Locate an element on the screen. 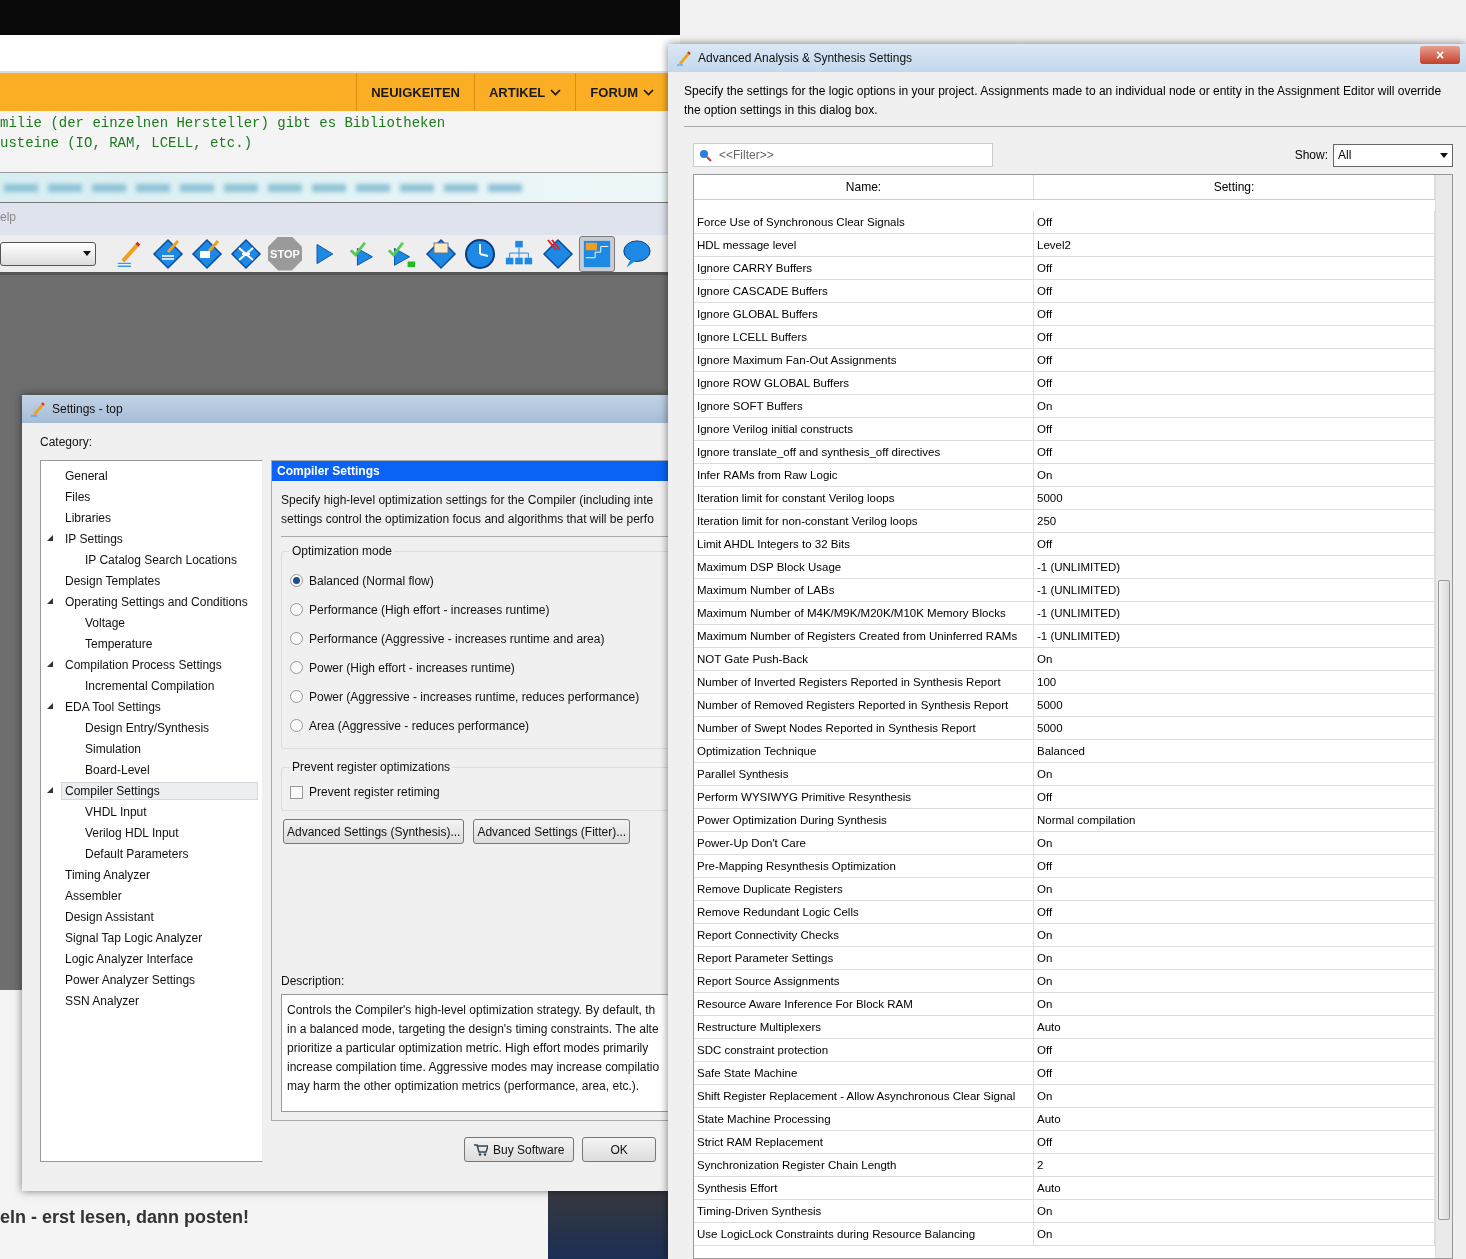 The height and width of the screenshot is (1259, 1466). intro-text: Specify the settings for the logic options in your project. Assignments made to an individual node or entity in the Assignment Editor will override the option settings in this dialog box. is located at coordinates (1063, 101).